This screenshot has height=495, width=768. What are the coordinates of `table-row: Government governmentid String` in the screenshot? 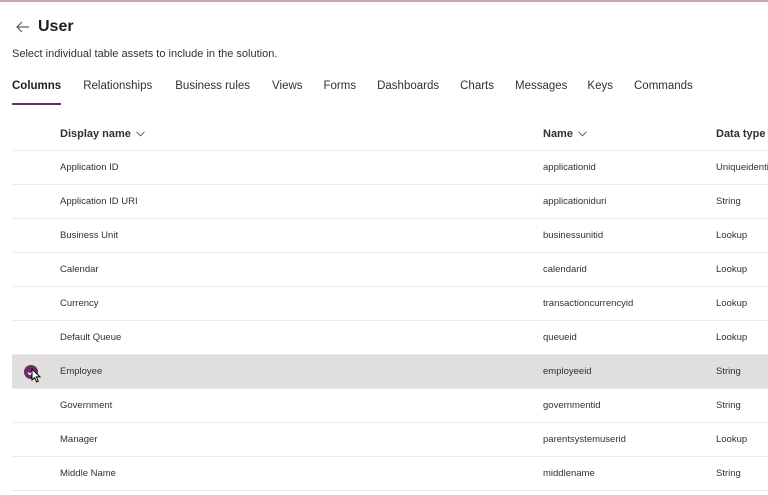 It's located at (390, 406).